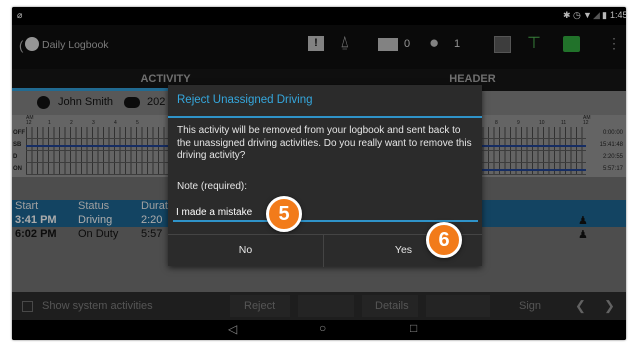 Image resolution: width=635 pixels, height=347 pixels. Describe the element at coordinates (245, 100) in the screenshot. I see `dialog-title: Reject Unassigned Driving` at that location.